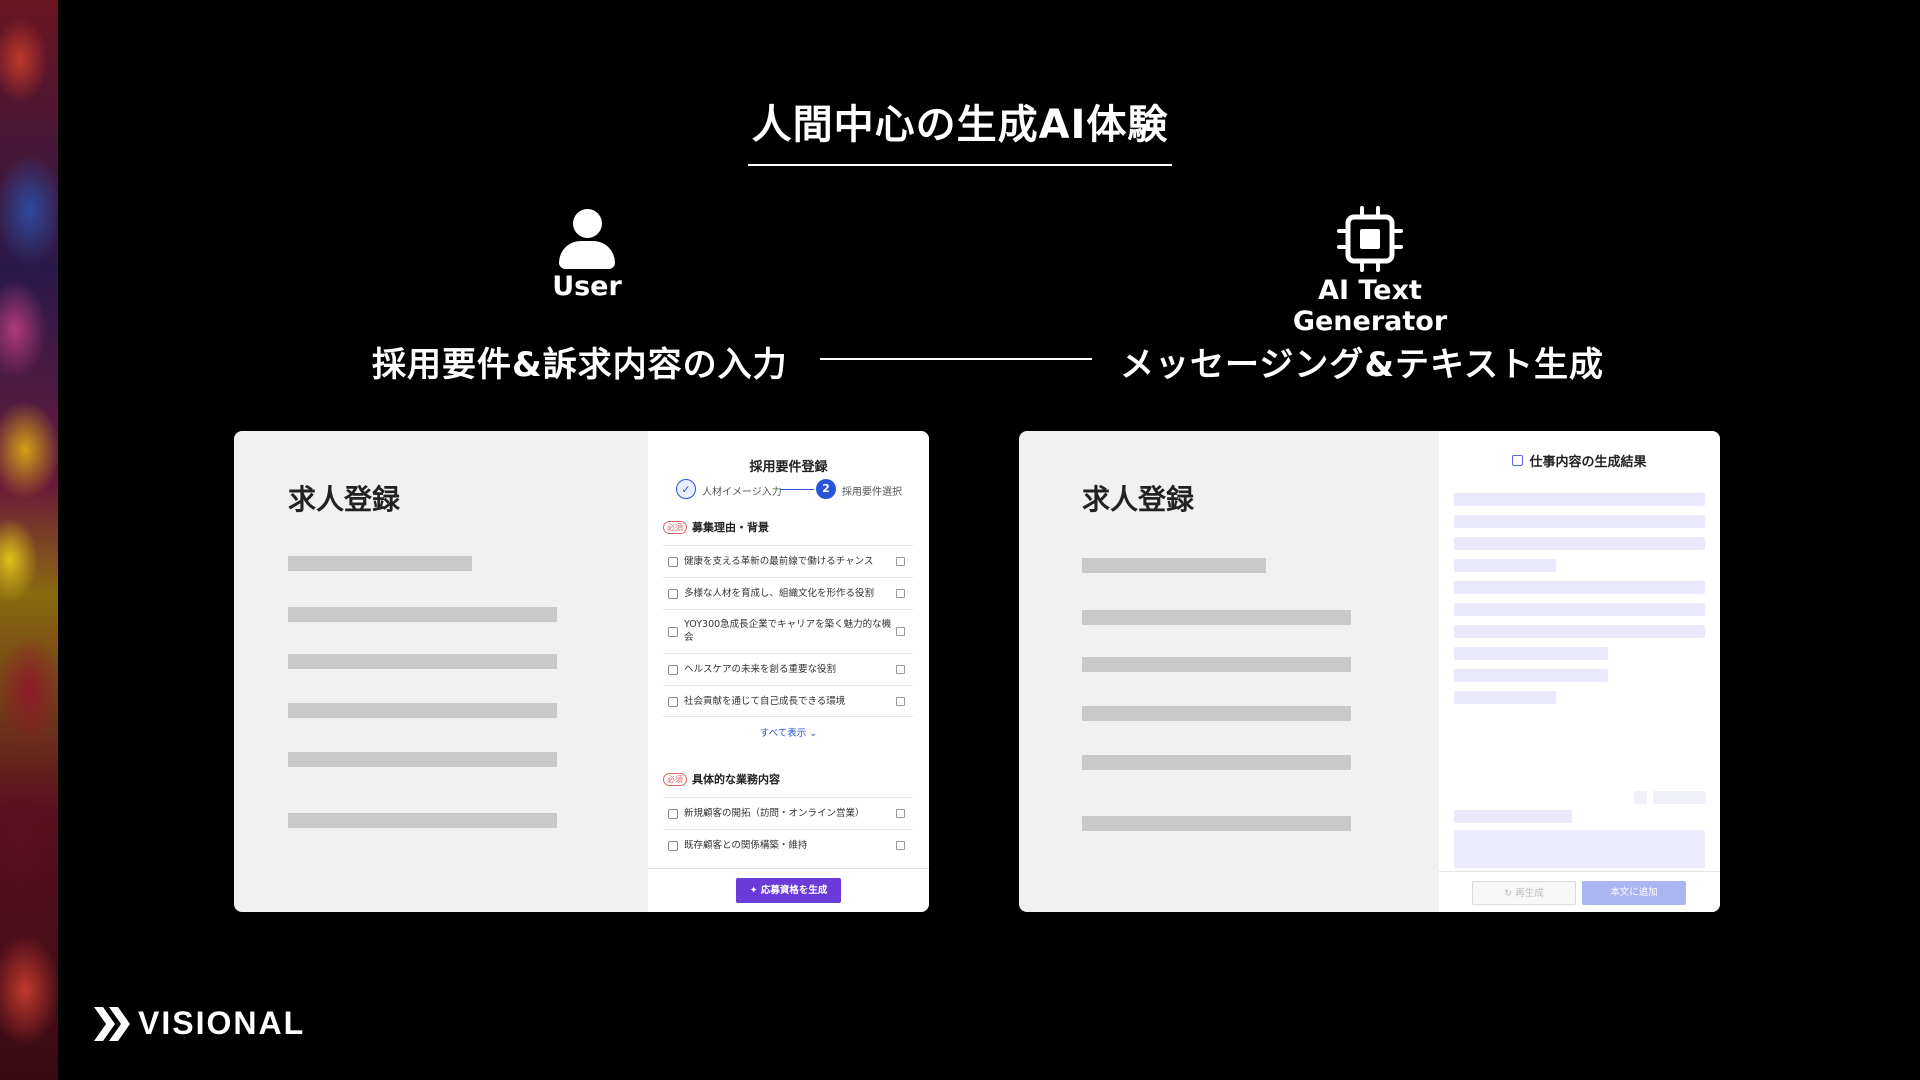 This screenshot has height=1080, width=1920. I want to click on ai-label: AI Text Generator, so click(1370, 306).